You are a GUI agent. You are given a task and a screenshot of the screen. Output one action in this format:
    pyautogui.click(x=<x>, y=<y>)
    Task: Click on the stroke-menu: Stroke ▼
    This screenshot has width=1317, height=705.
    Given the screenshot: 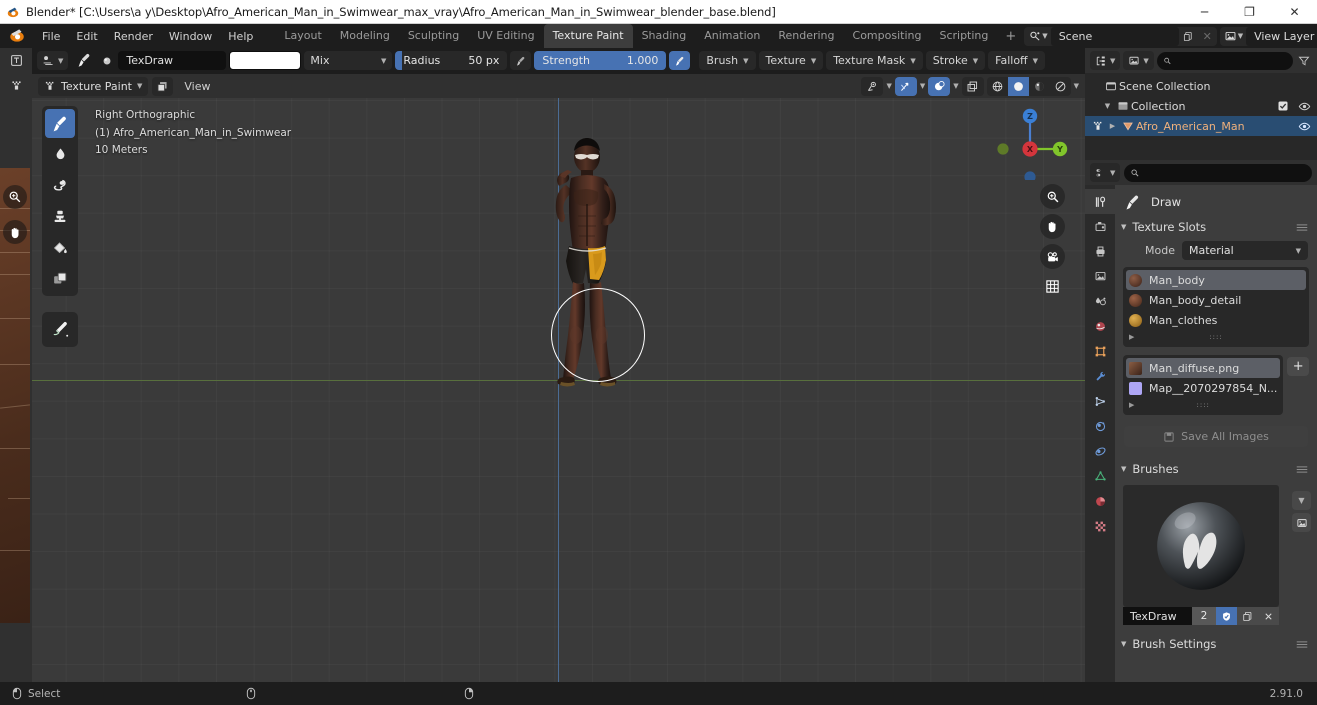 What is the action you would take?
    pyautogui.click(x=955, y=60)
    